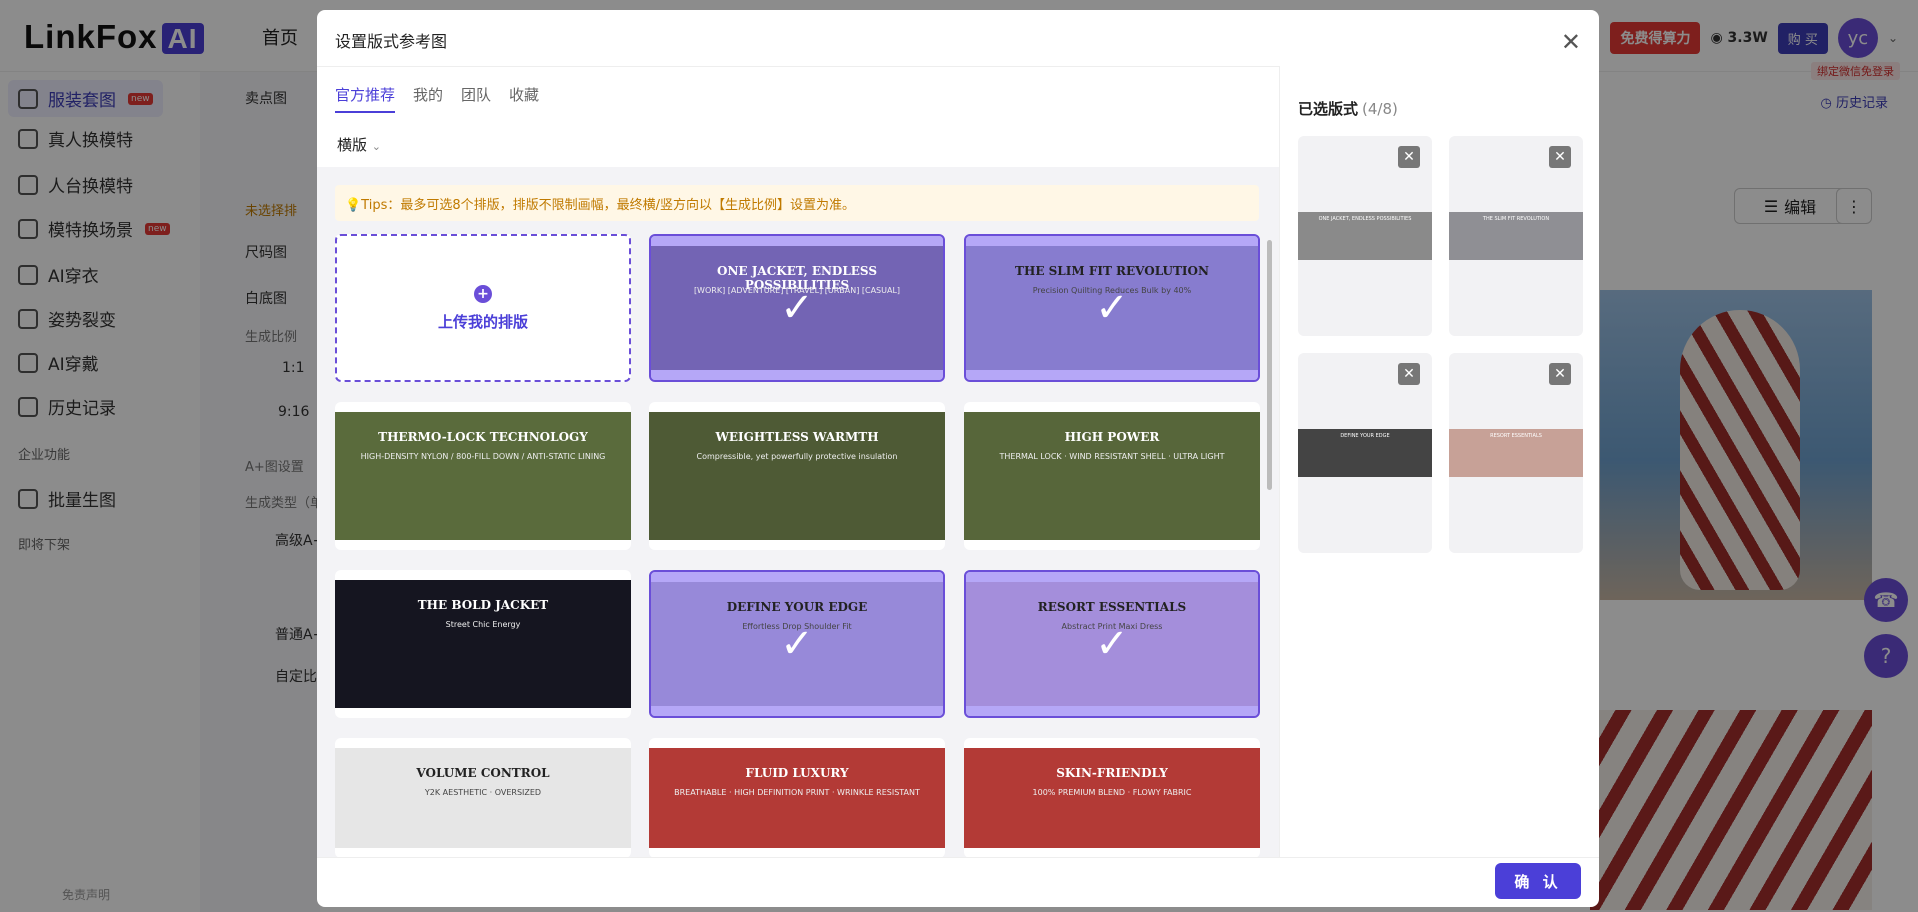 The image size is (1918, 912). I want to click on selected-count: (4/8), so click(1380, 109).